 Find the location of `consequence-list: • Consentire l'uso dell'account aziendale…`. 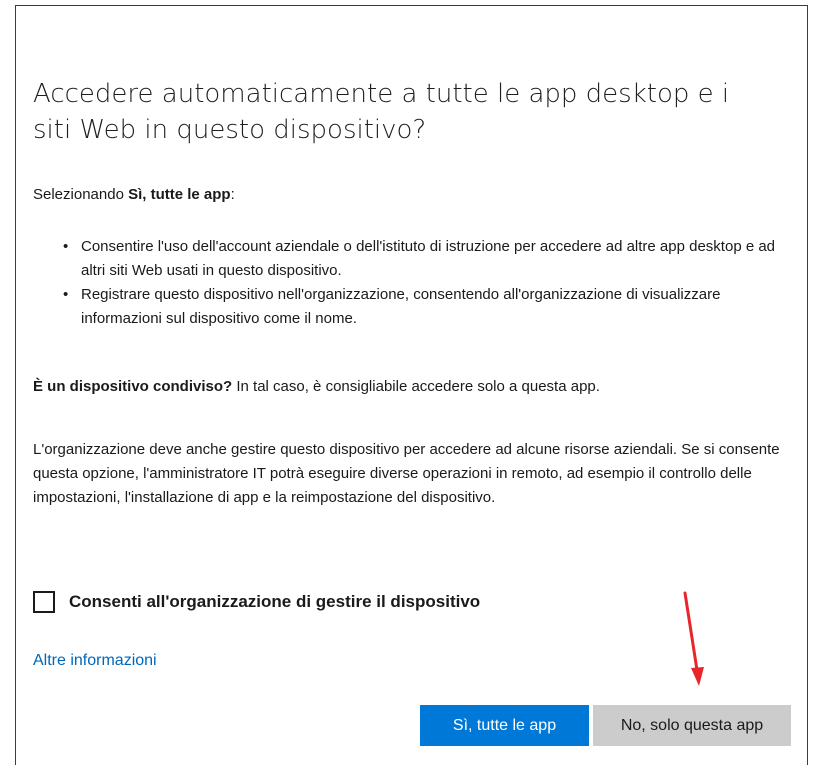

consequence-list: • Consentire l'uso dell'account aziendale… is located at coordinates (413, 283).